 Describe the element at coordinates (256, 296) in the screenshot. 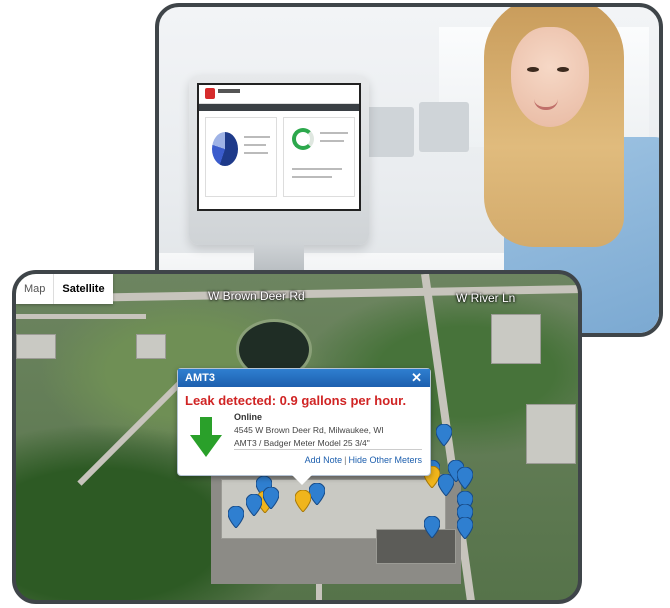

I see `road-label: W Brown Deer Rd` at that location.